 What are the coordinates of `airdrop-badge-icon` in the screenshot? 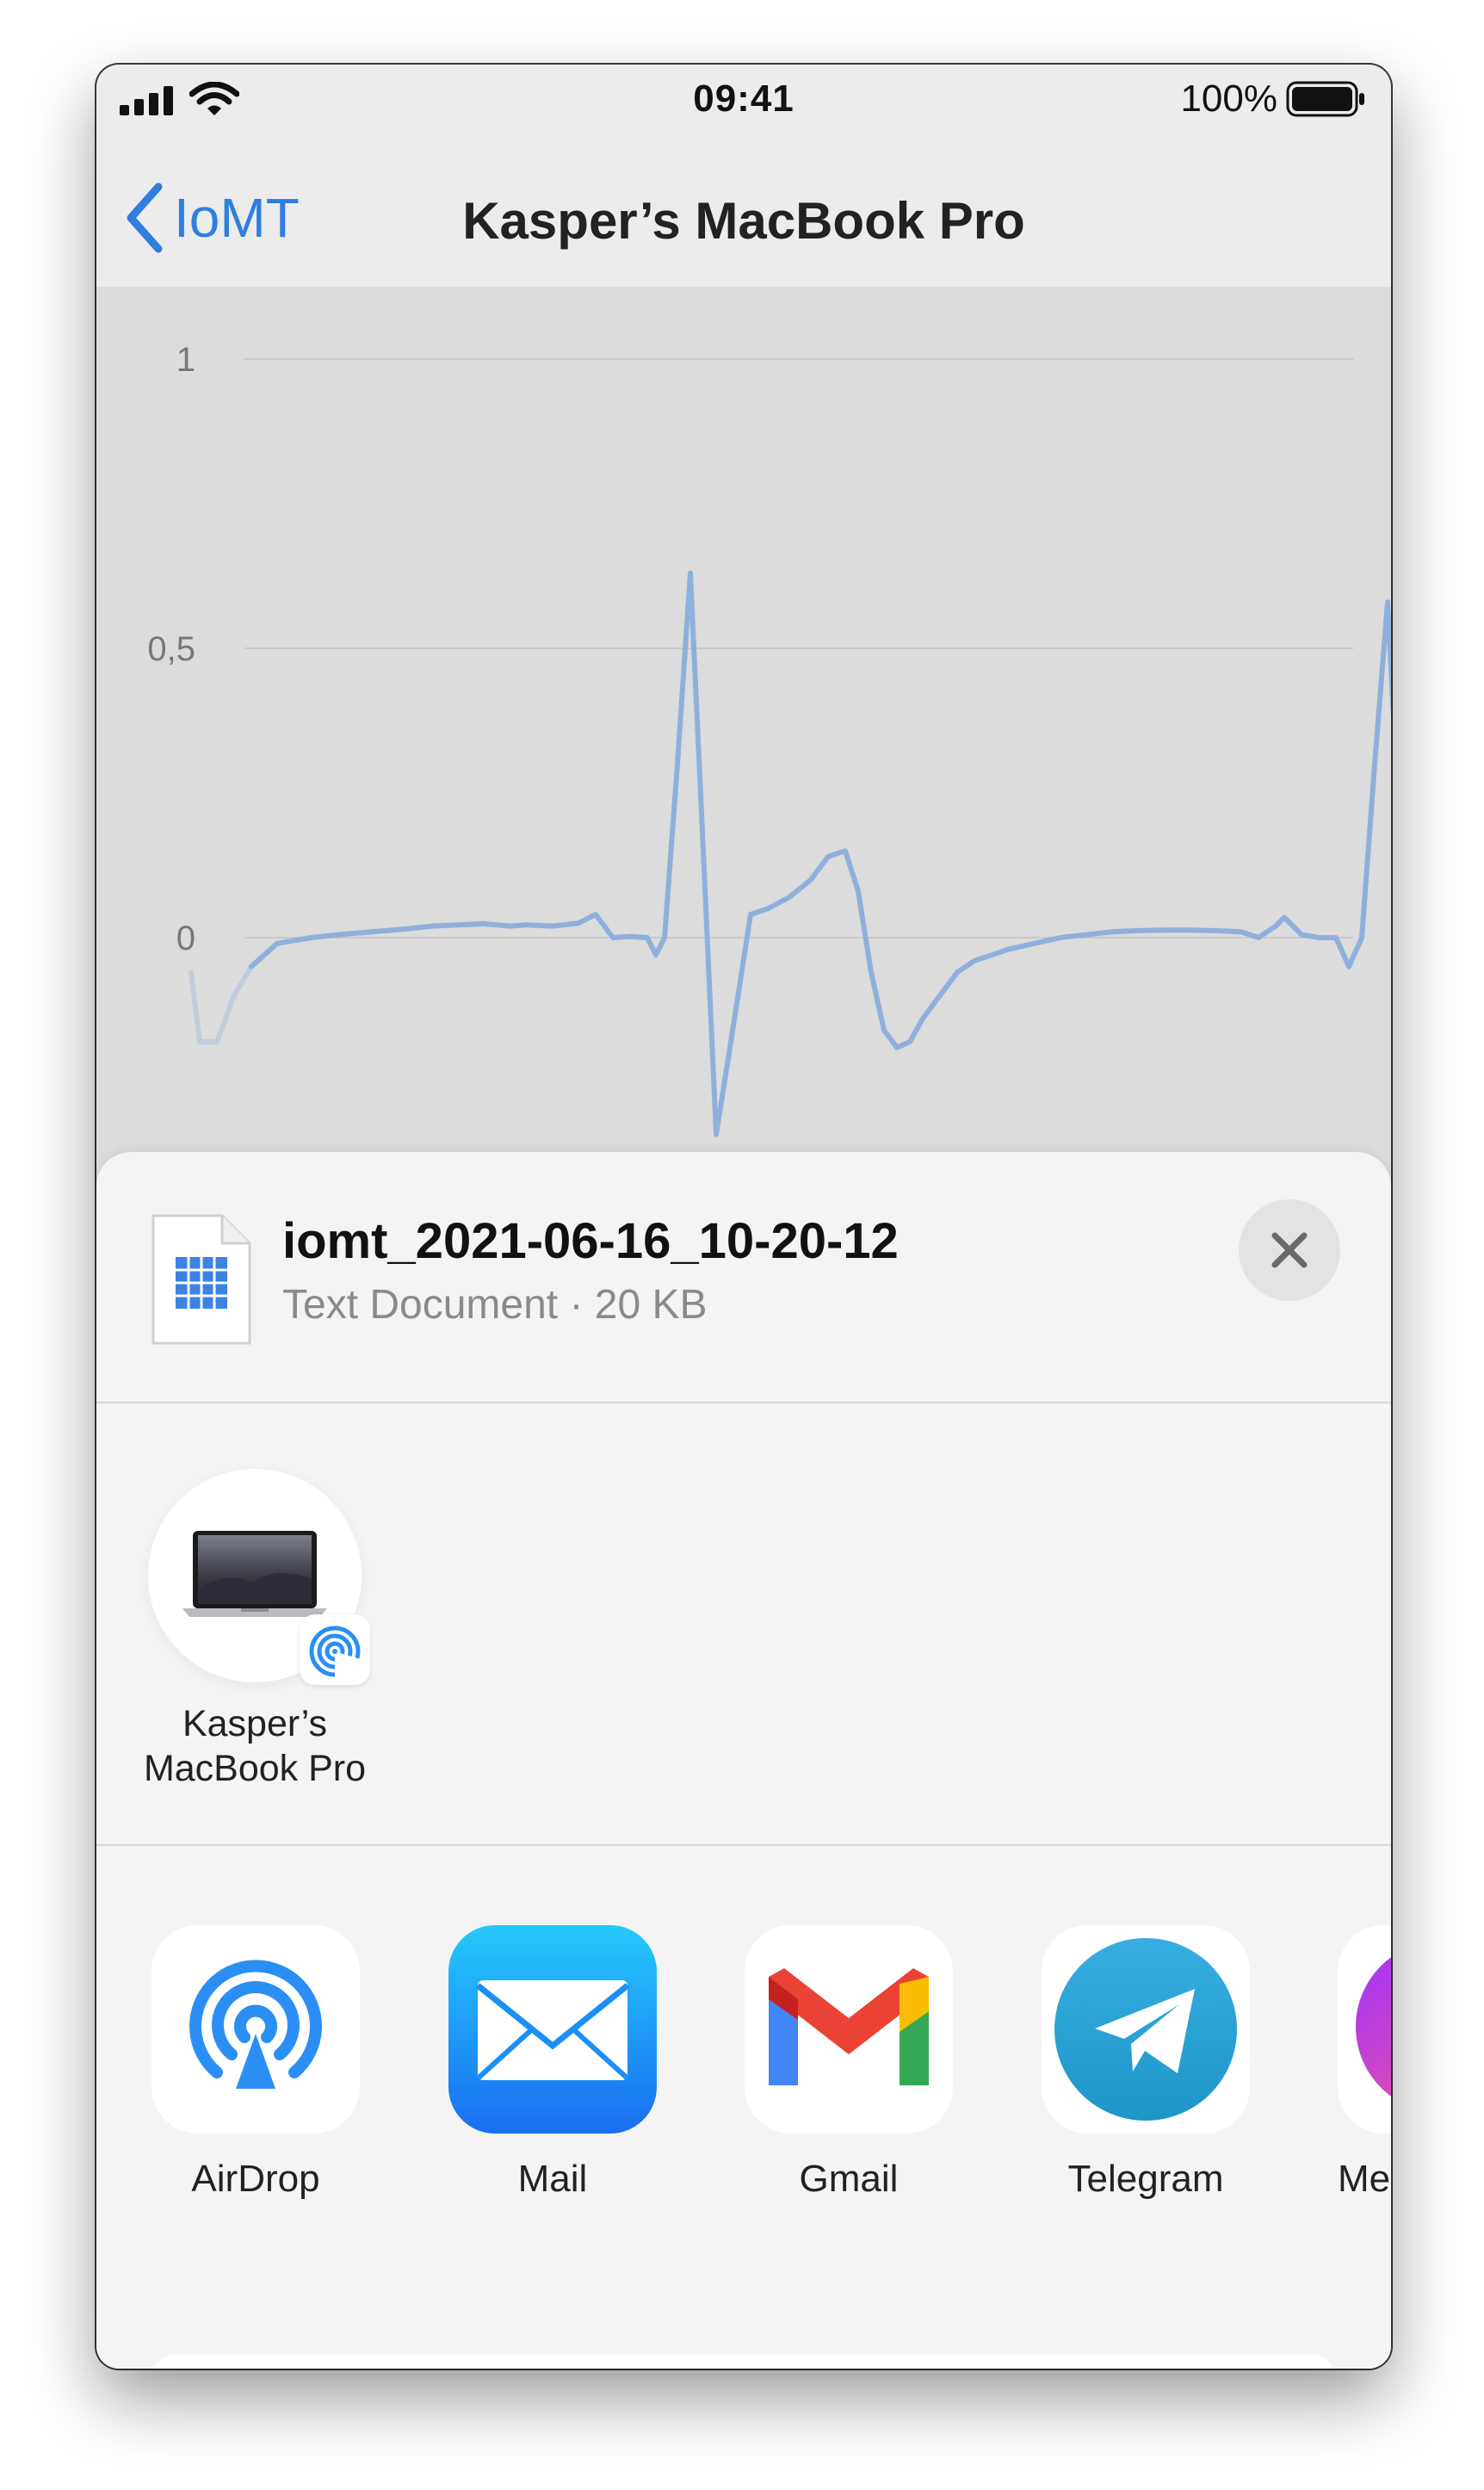 It's located at (335, 1652).